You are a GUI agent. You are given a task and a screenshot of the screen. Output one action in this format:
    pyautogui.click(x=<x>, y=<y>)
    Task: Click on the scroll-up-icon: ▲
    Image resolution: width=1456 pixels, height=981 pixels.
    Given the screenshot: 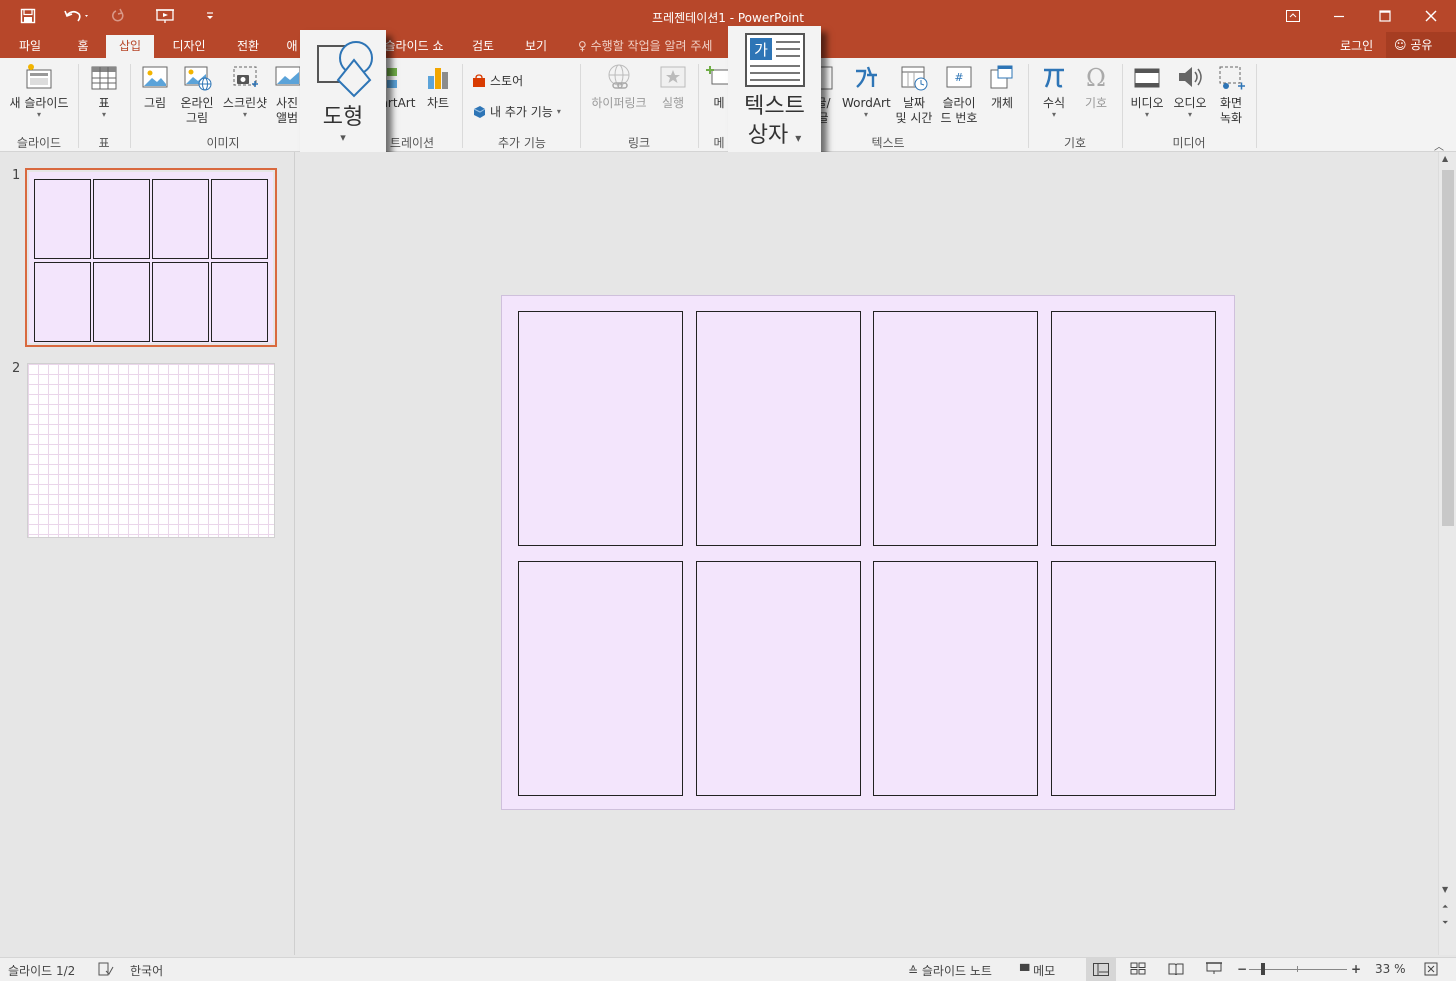 What is the action you would take?
    pyautogui.click(x=1445, y=158)
    